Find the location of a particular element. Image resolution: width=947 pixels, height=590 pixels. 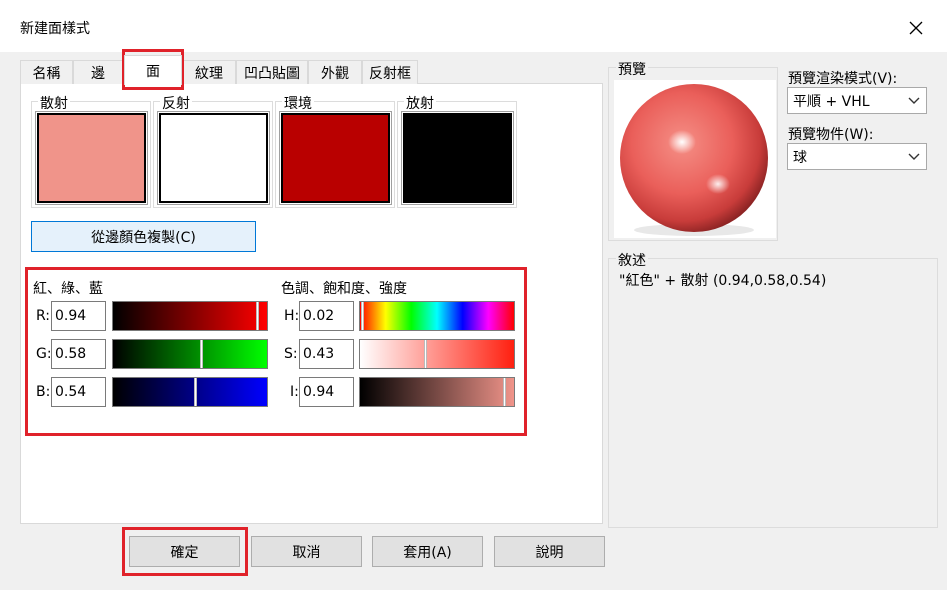

tab-label: 邊 is located at coordinates (98, 73).